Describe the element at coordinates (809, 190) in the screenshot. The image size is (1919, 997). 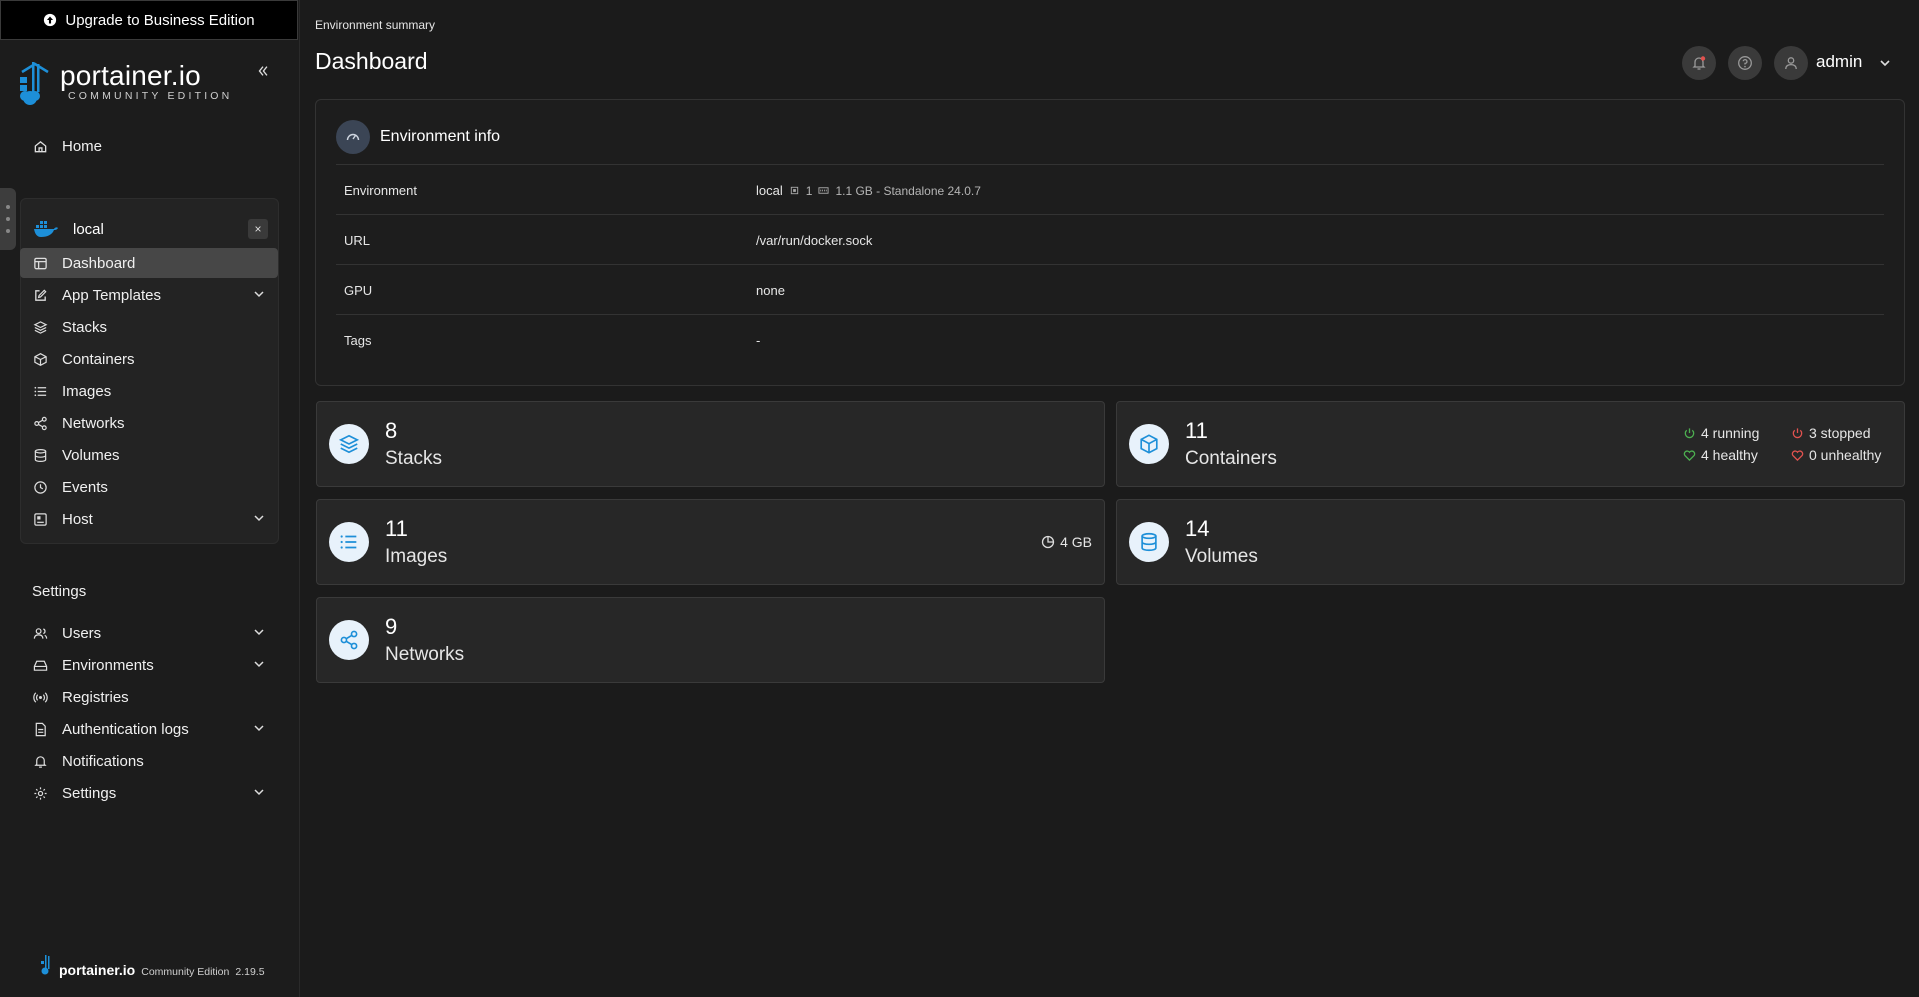
I see `cpu-count: 1` at that location.